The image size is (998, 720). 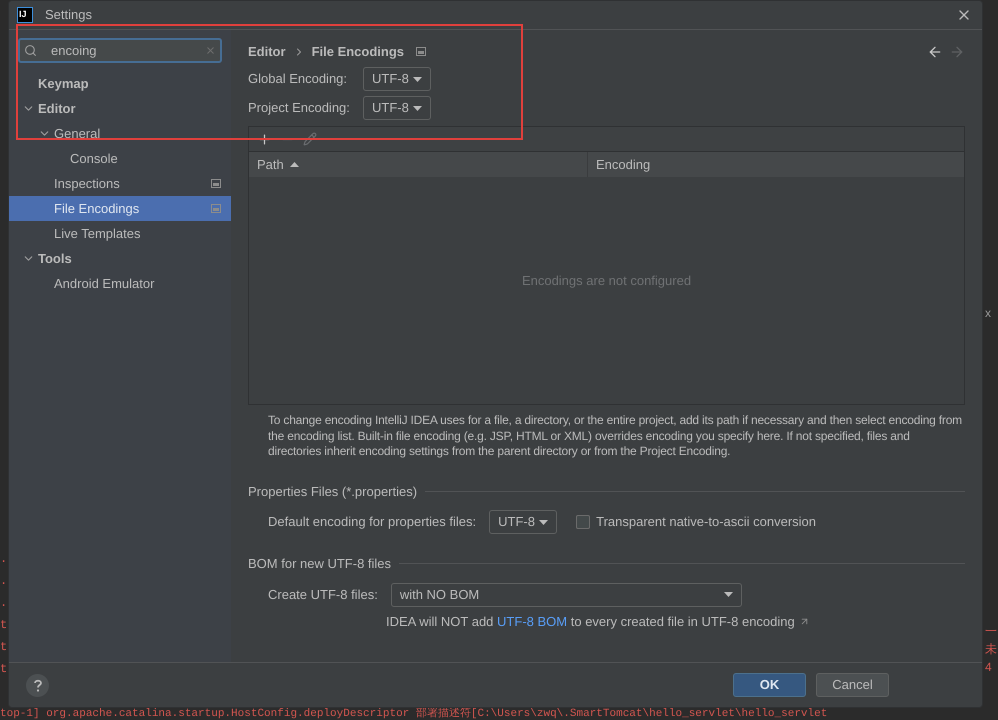 I want to click on sidebar-item: File Encodings, so click(x=120, y=208).